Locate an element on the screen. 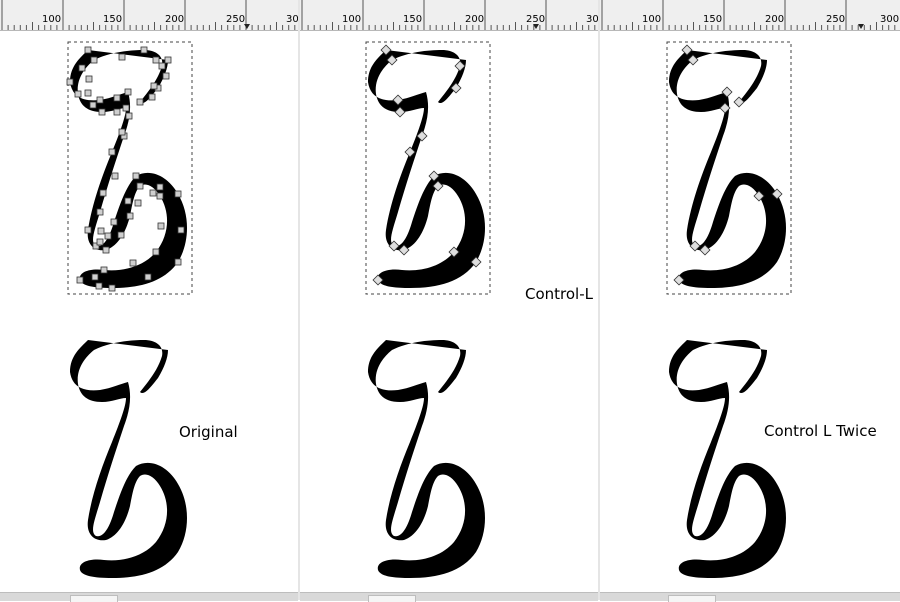 The image size is (900, 602). glyph-preview-twice is located at coordinates (727, 459).